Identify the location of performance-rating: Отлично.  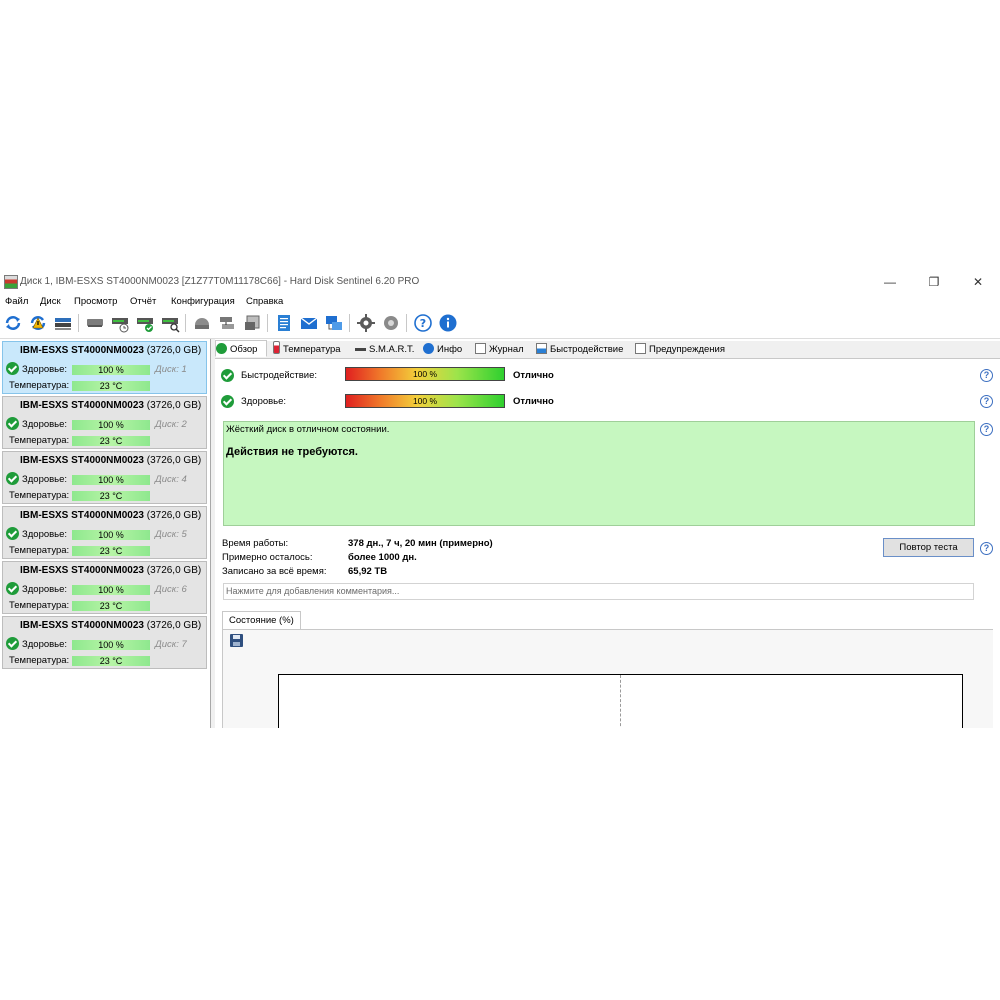
(533, 375).